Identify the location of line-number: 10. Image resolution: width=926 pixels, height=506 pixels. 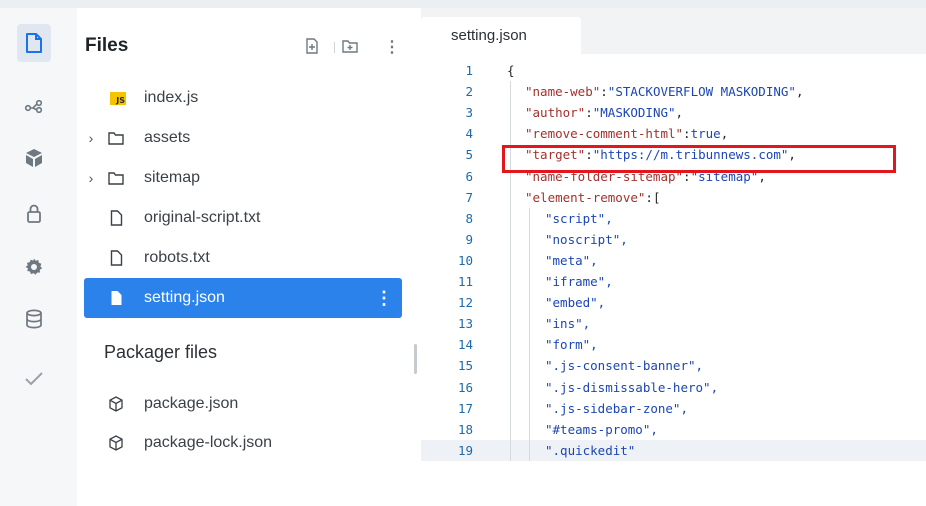
(465, 260).